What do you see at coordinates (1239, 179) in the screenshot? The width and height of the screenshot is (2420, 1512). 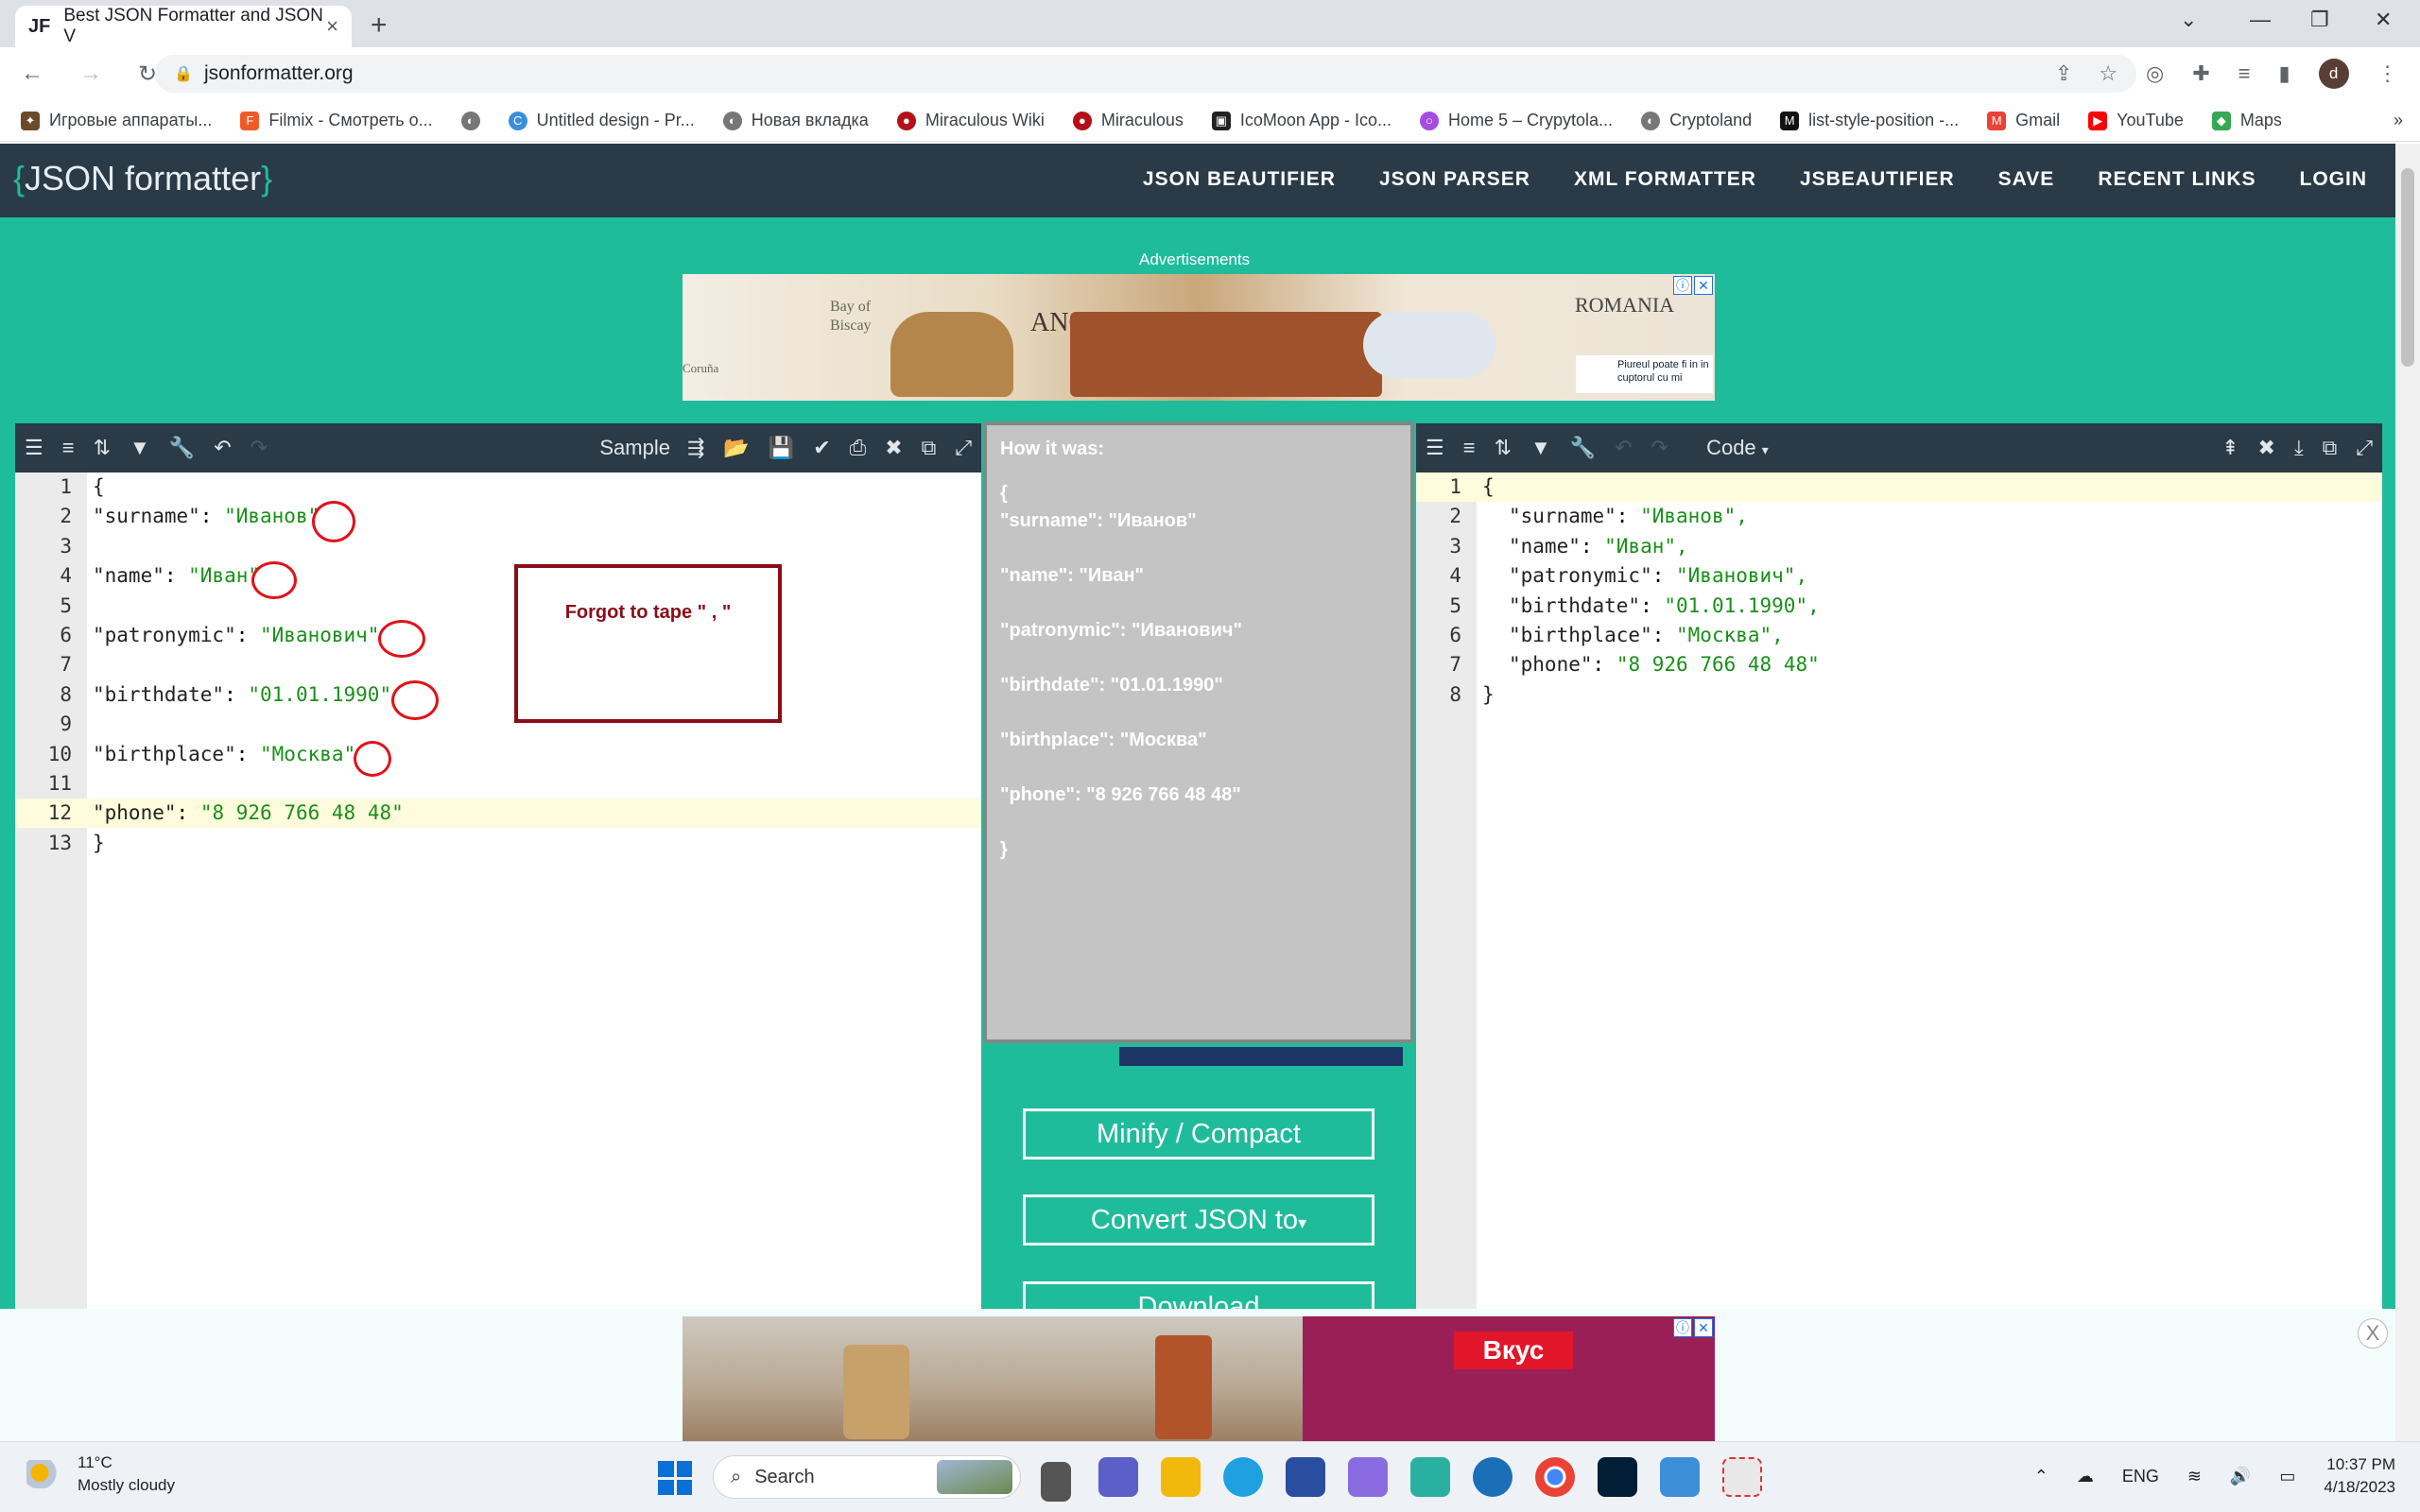 I see `nav-json-beautifier: JSON BEAUTIFIER` at bounding box center [1239, 179].